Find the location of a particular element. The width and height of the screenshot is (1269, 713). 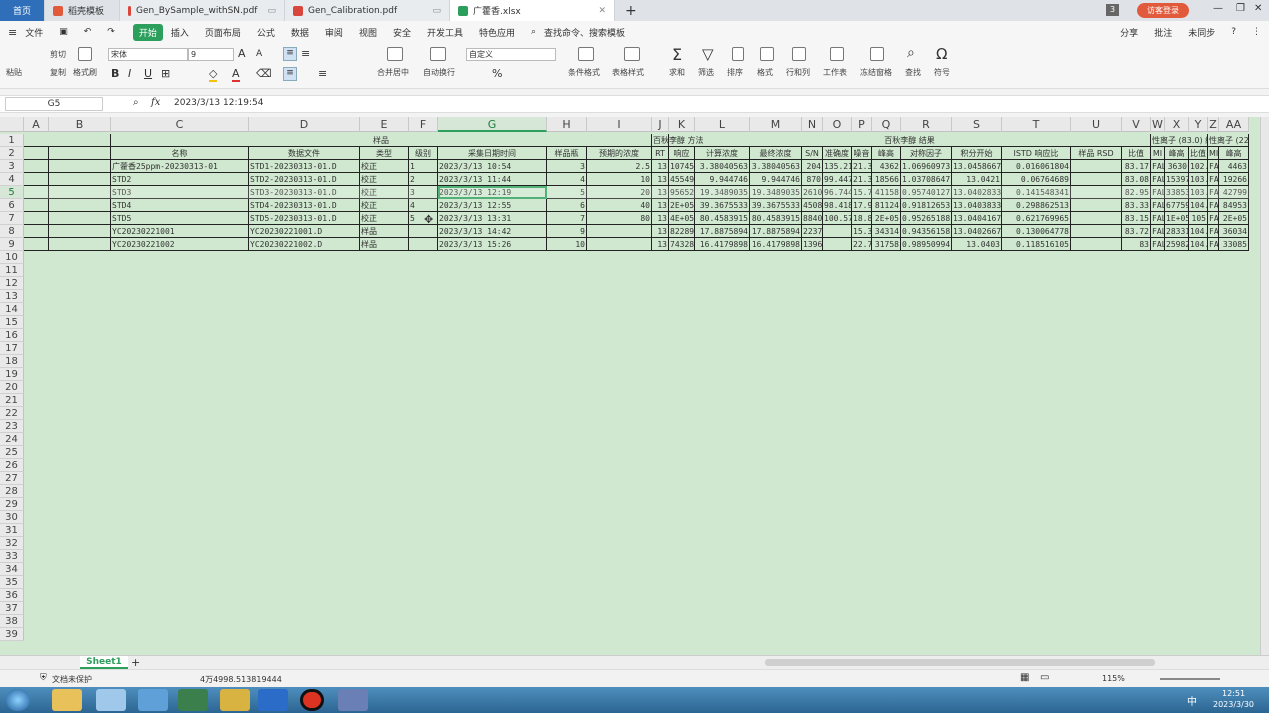

column-title-cell: 预期的浓度 is located at coordinates (619, 153).